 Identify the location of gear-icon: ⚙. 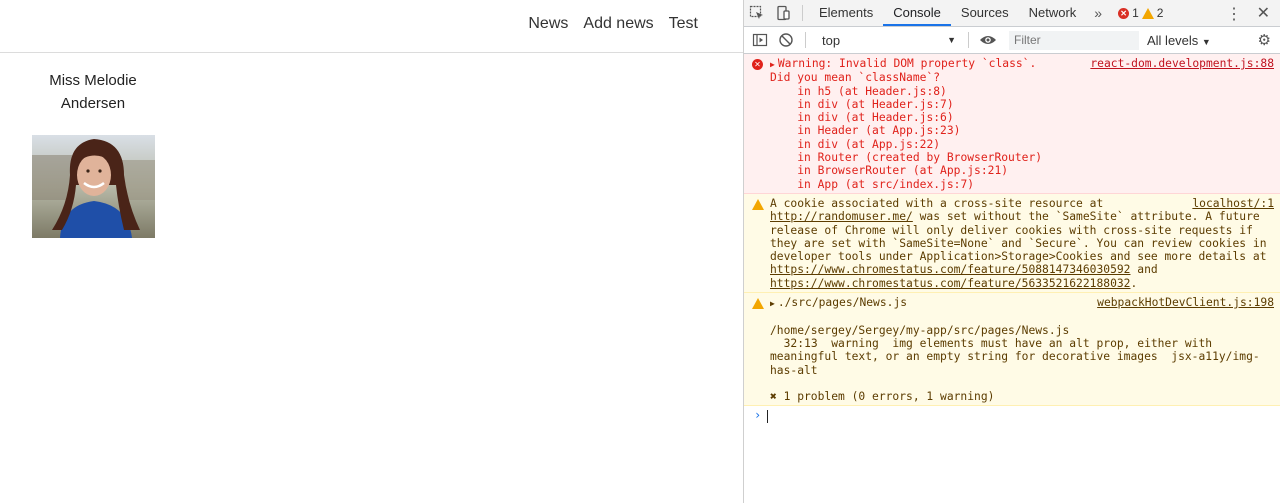
(1264, 40).